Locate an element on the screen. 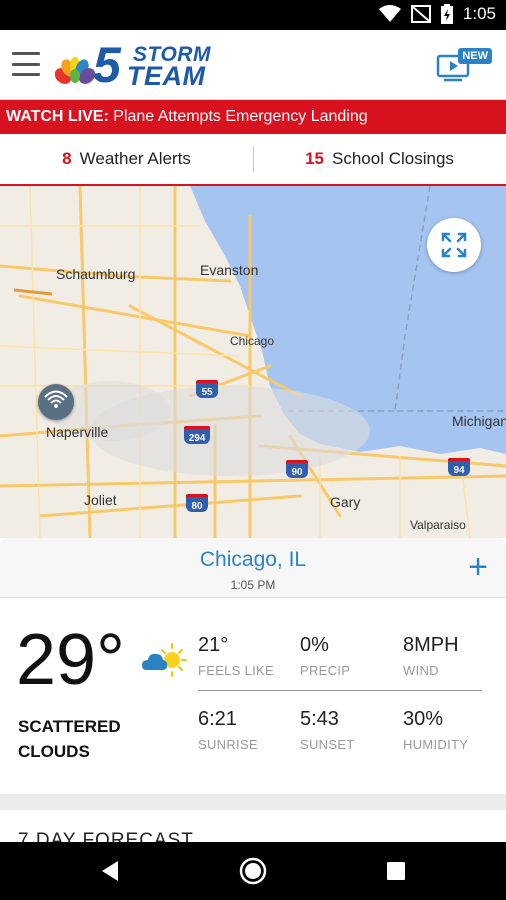 This screenshot has height=900, width=506. location-name: Chicago, IL is located at coordinates (253, 560).